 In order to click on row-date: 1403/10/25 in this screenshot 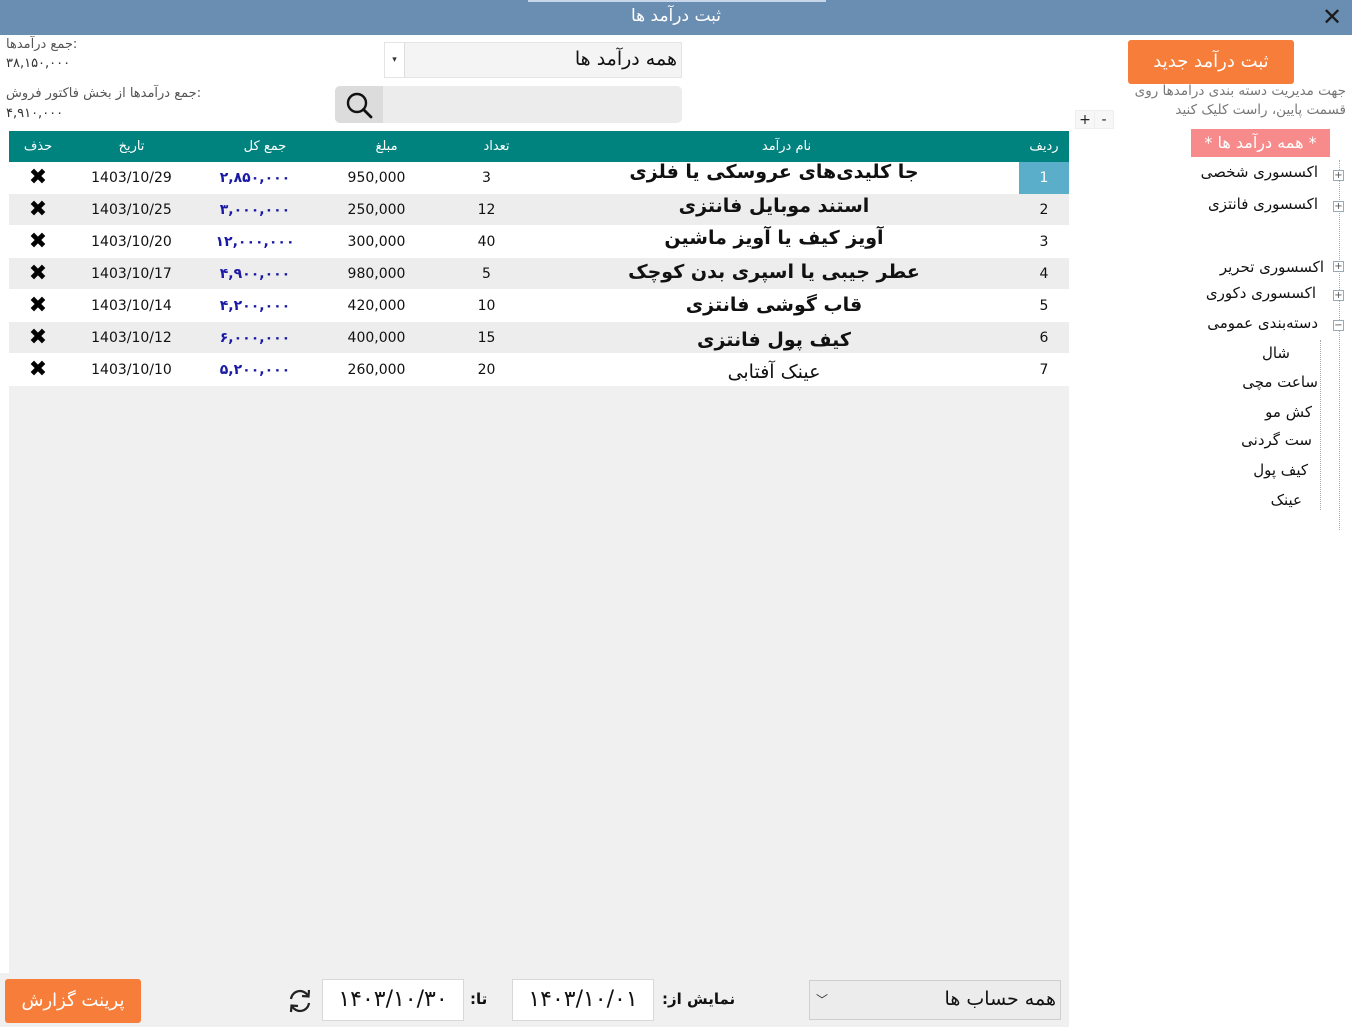, I will do `click(131, 210)`.